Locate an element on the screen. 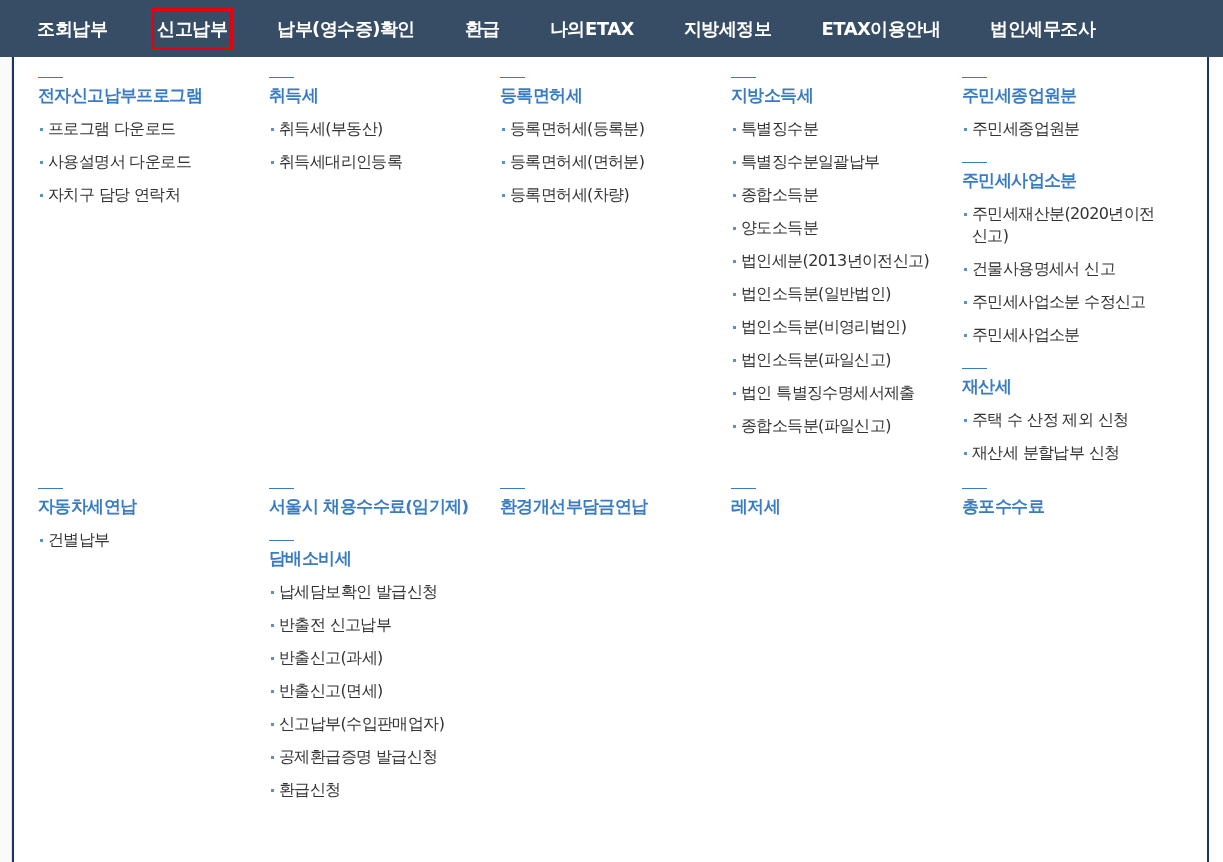 The width and height of the screenshot is (1223, 862). submenu-link: 등록면허세(차량) is located at coordinates (605, 195).